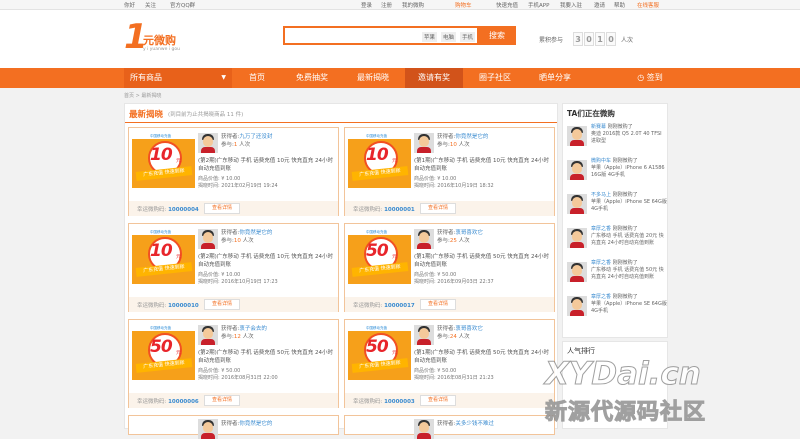 This screenshot has width=800, height=439. Describe the element at coordinates (650, 78) in the screenshot. I see `nav-signin: ◷ 签到` at that location.